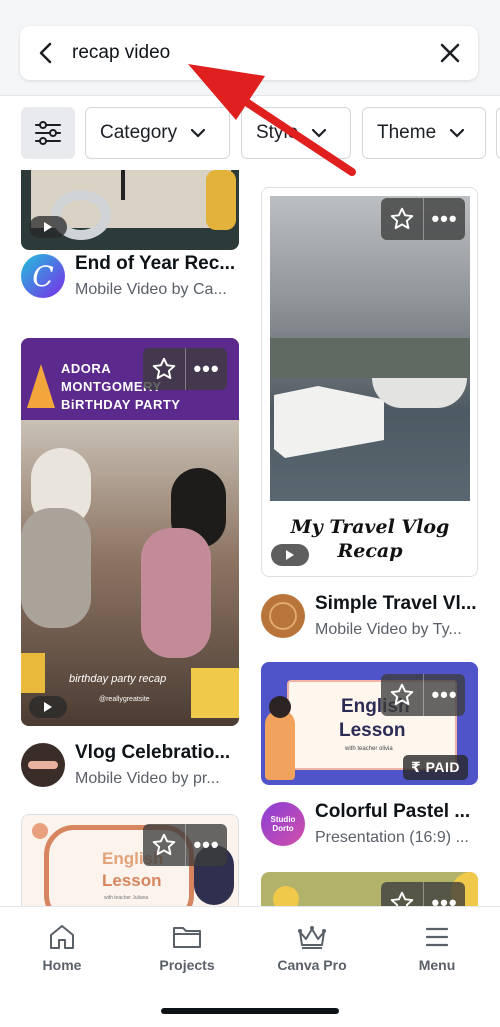  I want to click on hamburger-icon, so click(437, 937).